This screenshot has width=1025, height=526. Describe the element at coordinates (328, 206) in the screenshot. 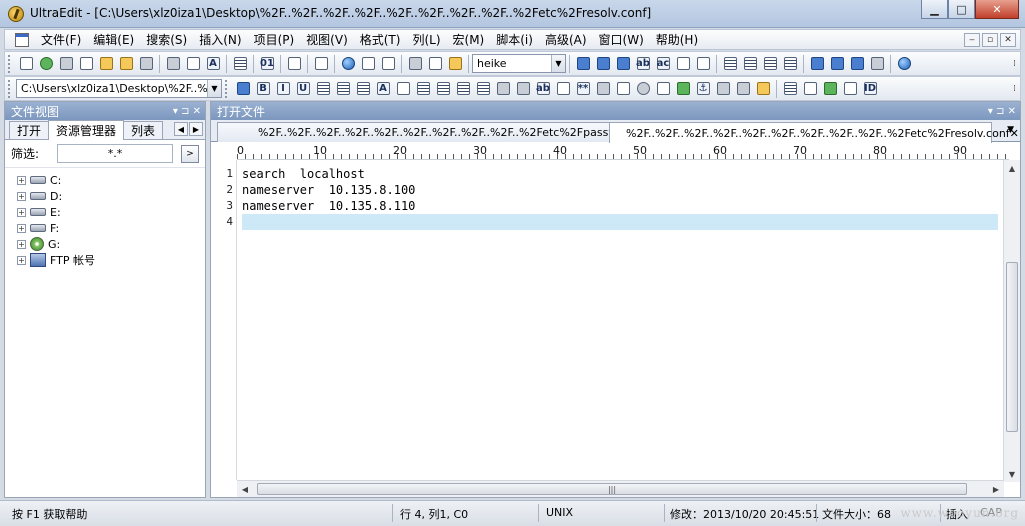

I see `code-line: nameserver 10.135.8.110` at that location.